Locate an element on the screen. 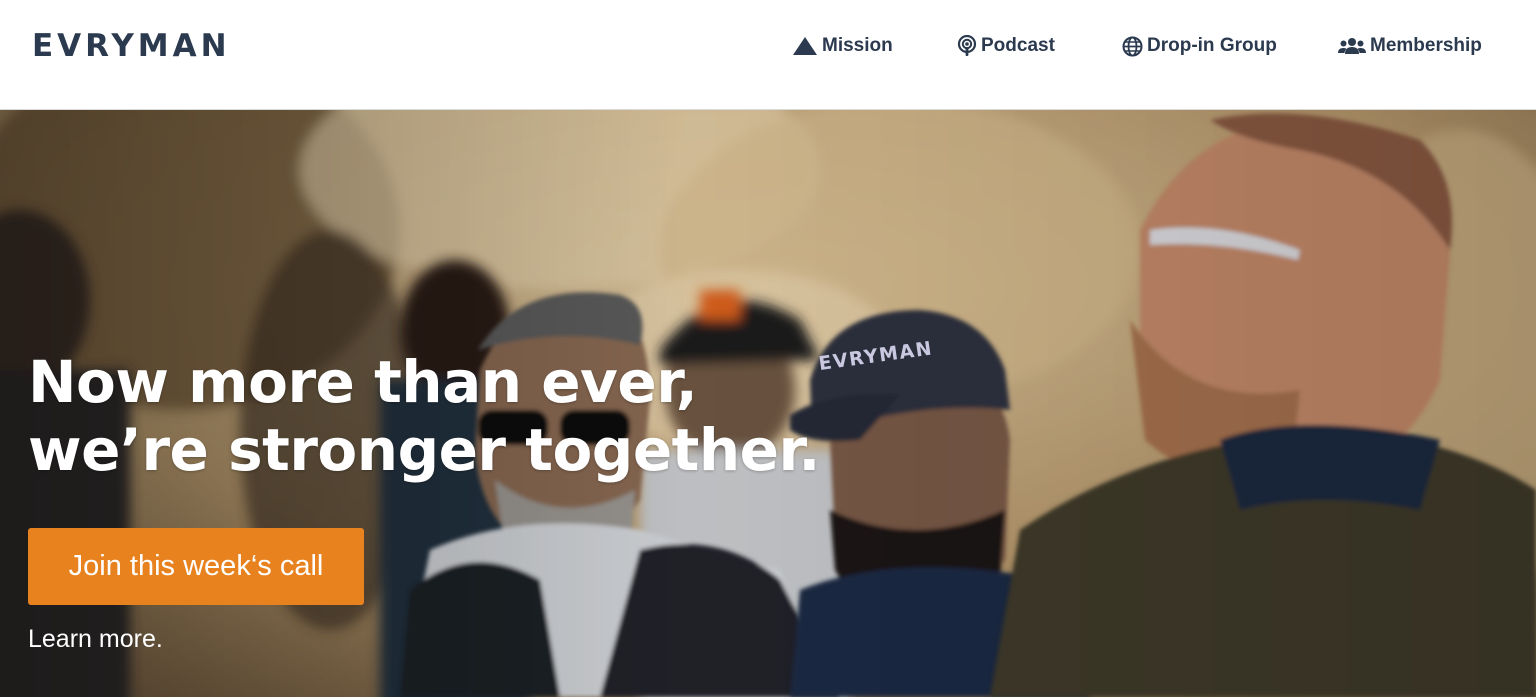 The height and width of the screenshot is (697, 1536). mountain-icon is located at coordinates (807, 46).